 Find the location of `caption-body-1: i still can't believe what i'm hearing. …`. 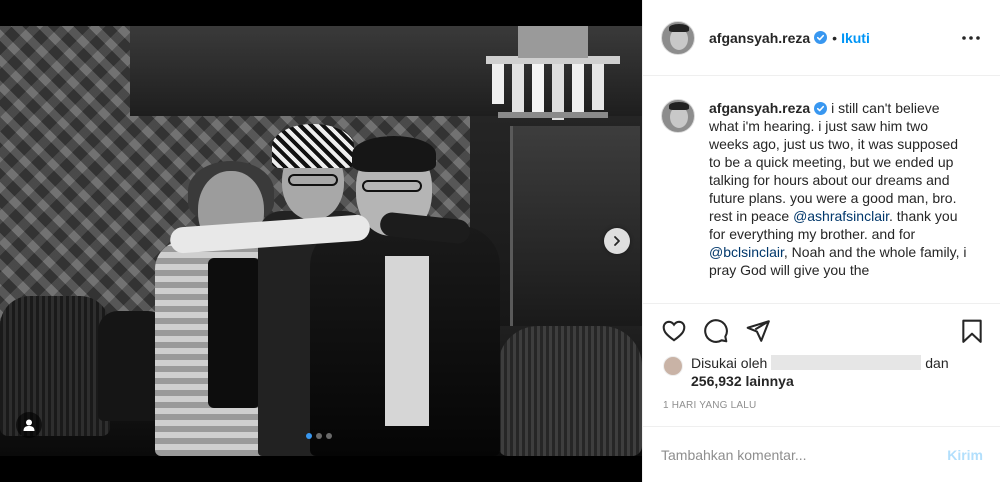

caption-body-1: i still can't believe what i'm hearing. … is located at coordinates (834, 162).